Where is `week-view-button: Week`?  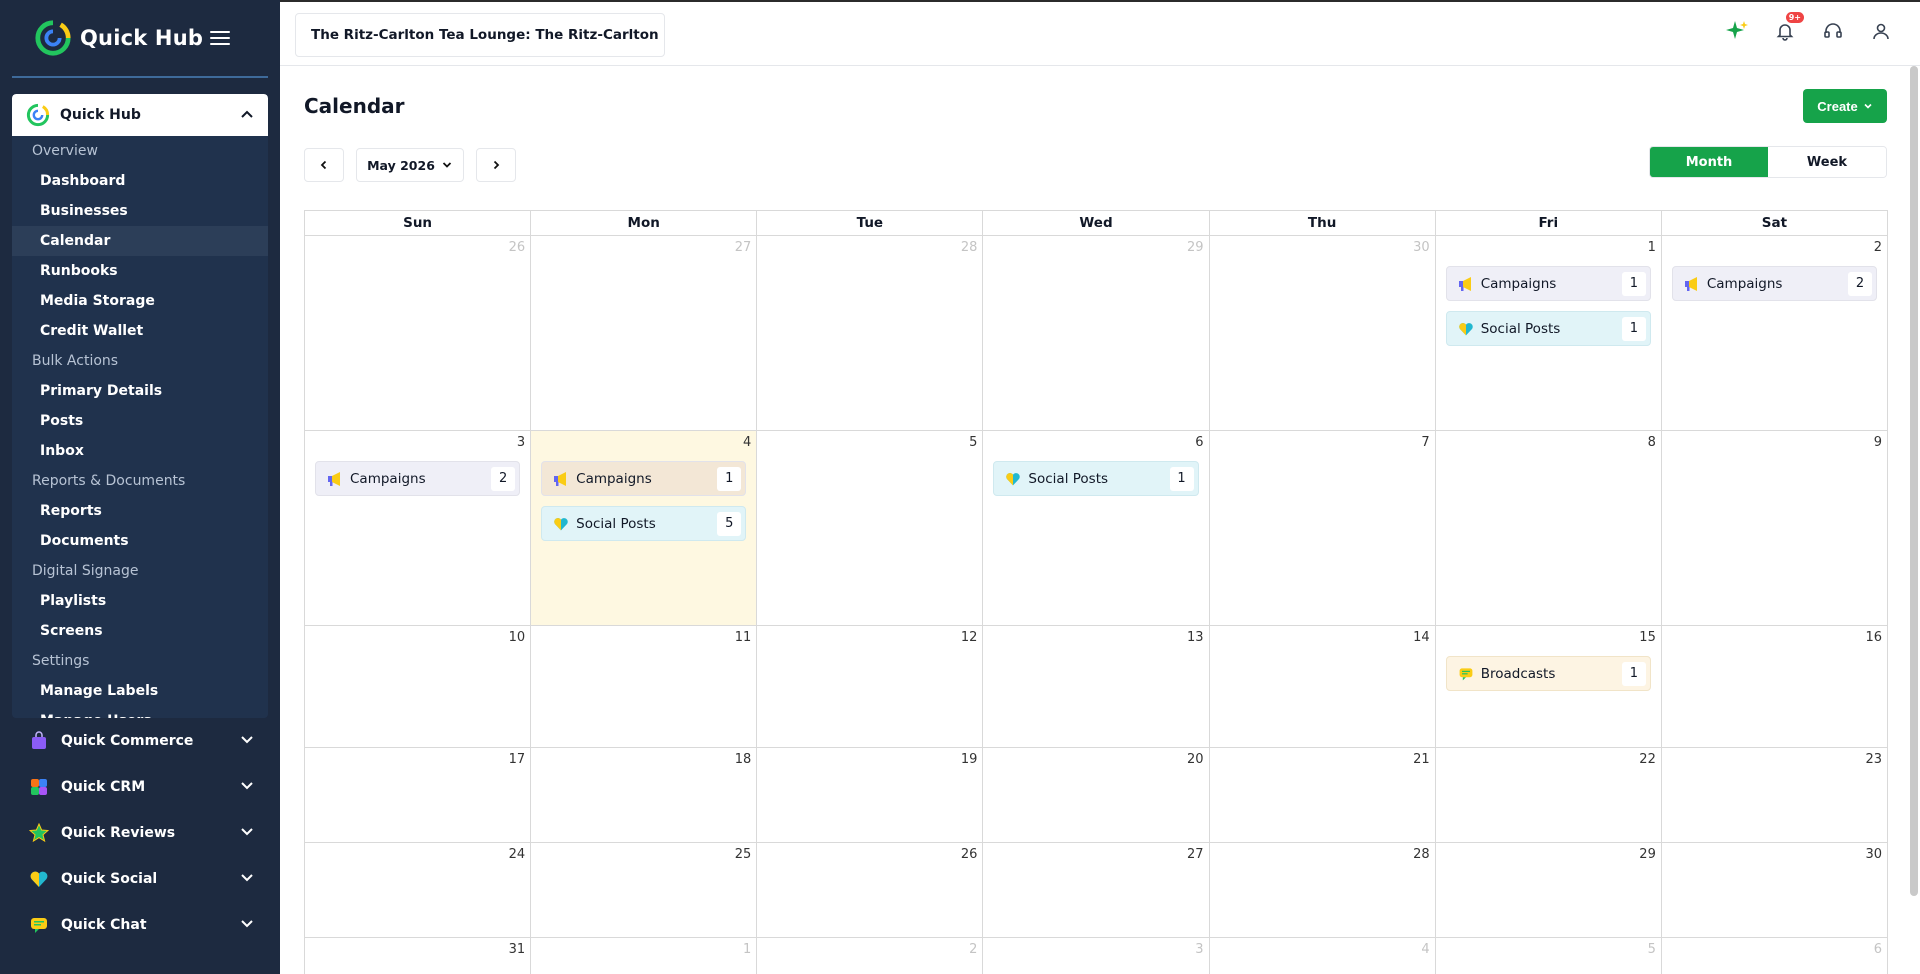 week-view-button: Week is located at coordinates (1827, 162).